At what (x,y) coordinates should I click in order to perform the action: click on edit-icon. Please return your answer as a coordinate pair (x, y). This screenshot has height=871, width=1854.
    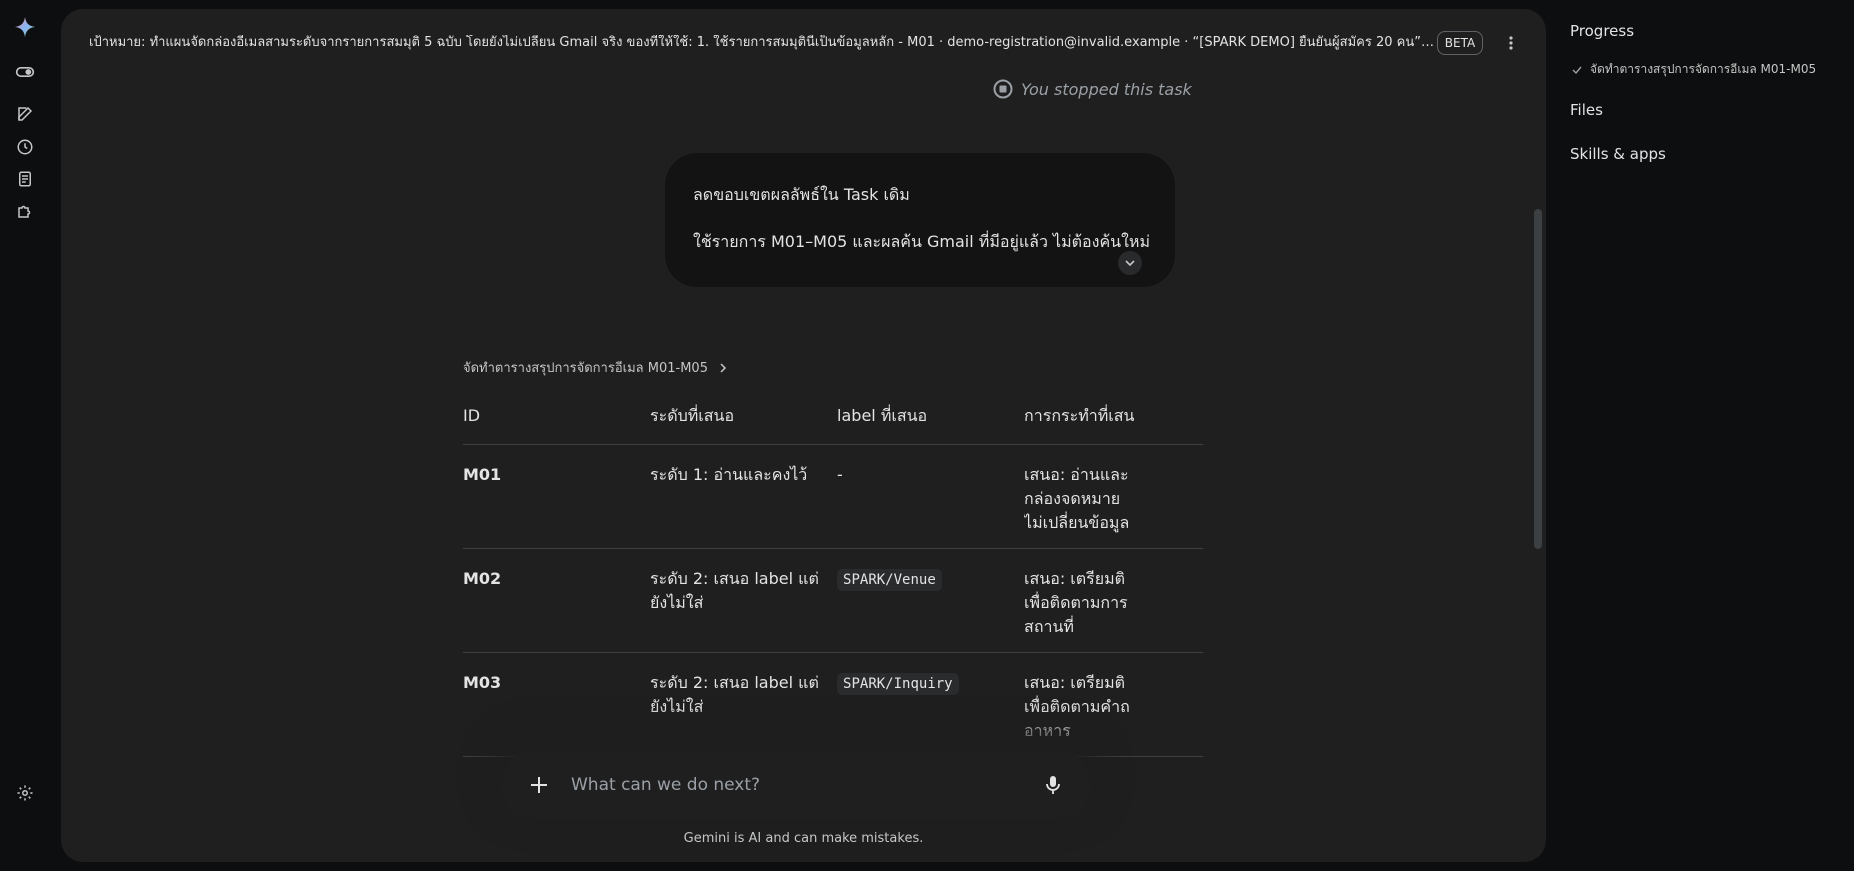
    Looking at the image, I should click on (25, 114).